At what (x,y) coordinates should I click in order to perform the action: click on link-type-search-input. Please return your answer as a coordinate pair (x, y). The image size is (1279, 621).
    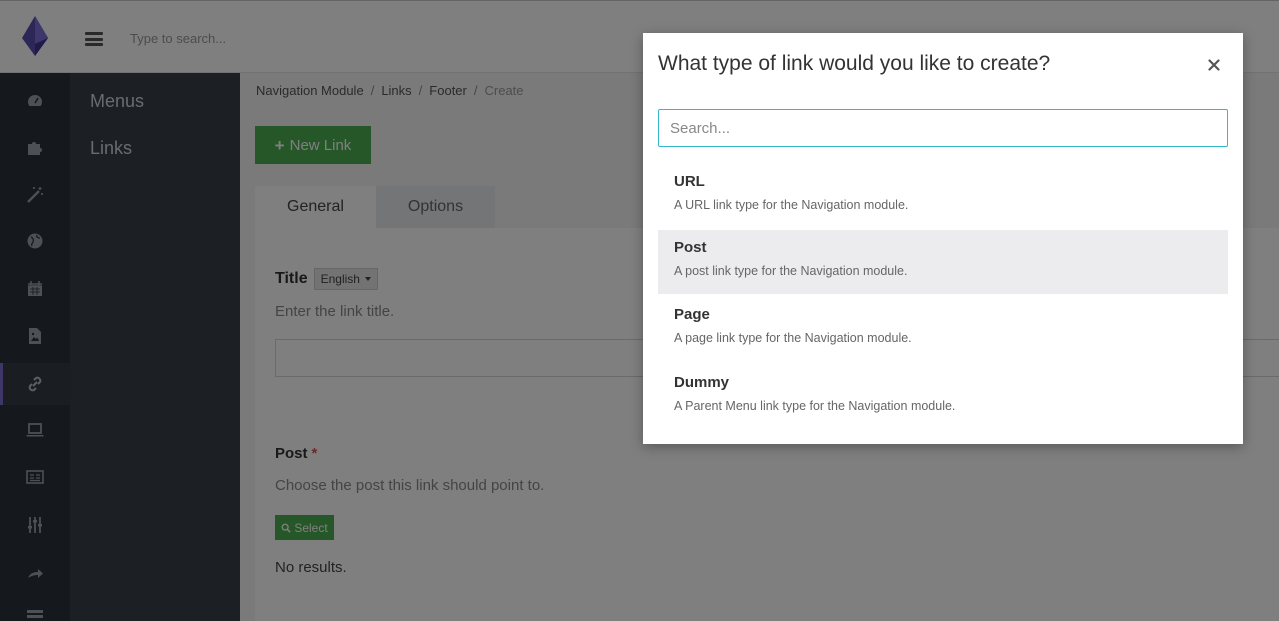
    Looking at the image, I should click on (943, 128).